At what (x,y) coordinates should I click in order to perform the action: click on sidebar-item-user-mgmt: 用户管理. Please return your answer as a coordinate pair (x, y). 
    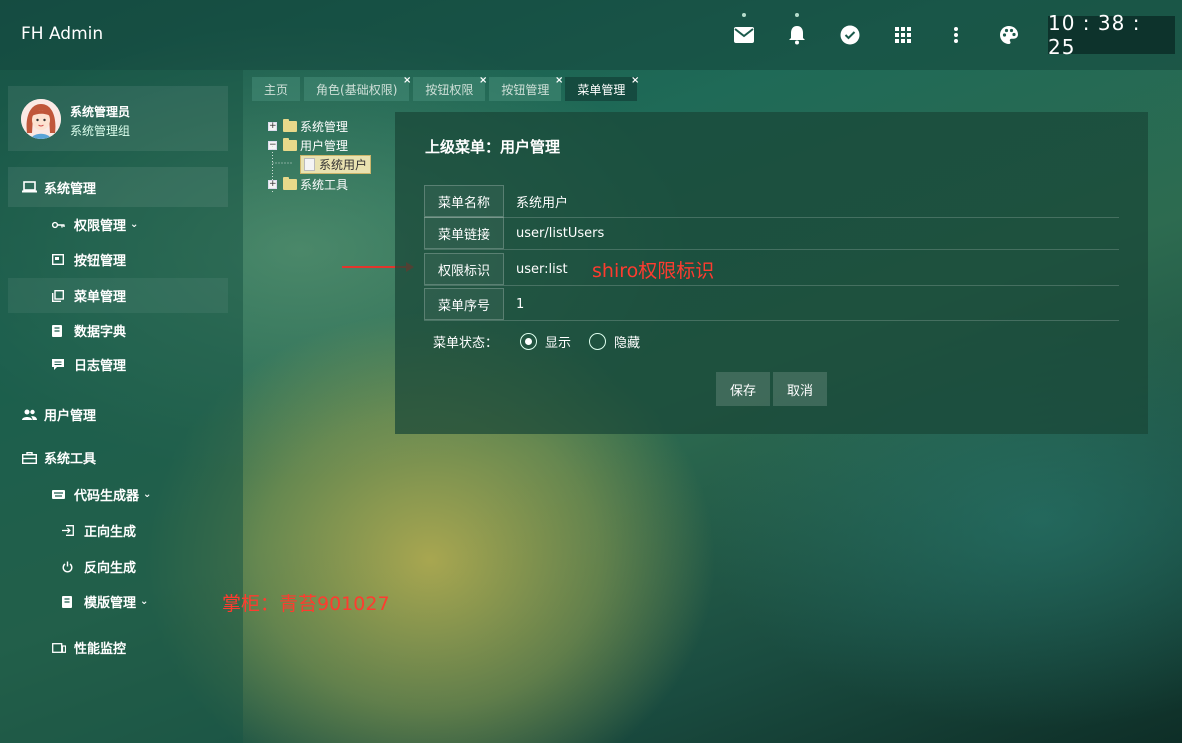
    Looking at the image, I should click on (118, 414).